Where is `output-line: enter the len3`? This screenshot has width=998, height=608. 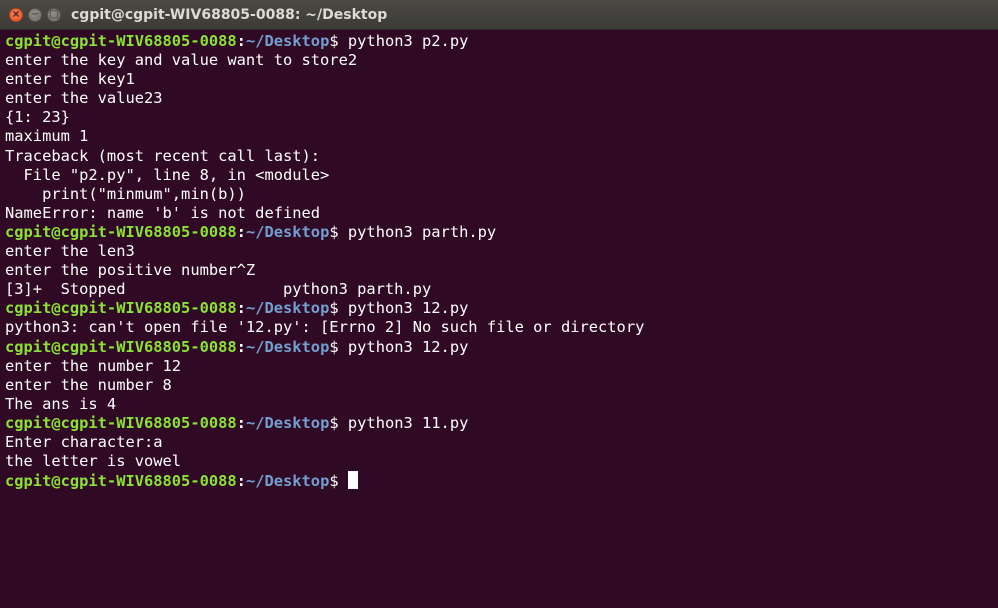 output-line: enter the len3 is located at coordinates (499, 251).